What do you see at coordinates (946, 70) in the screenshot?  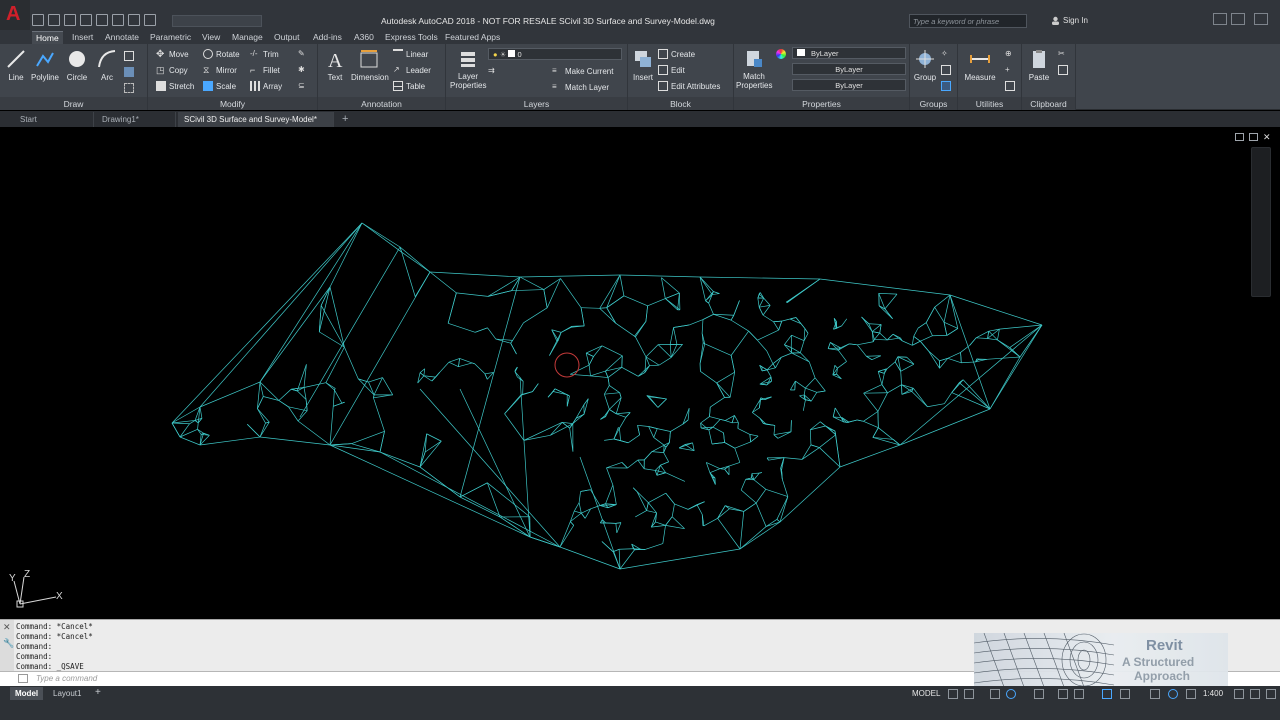 I see `group-edit-button` at bounding box center [946, 70].